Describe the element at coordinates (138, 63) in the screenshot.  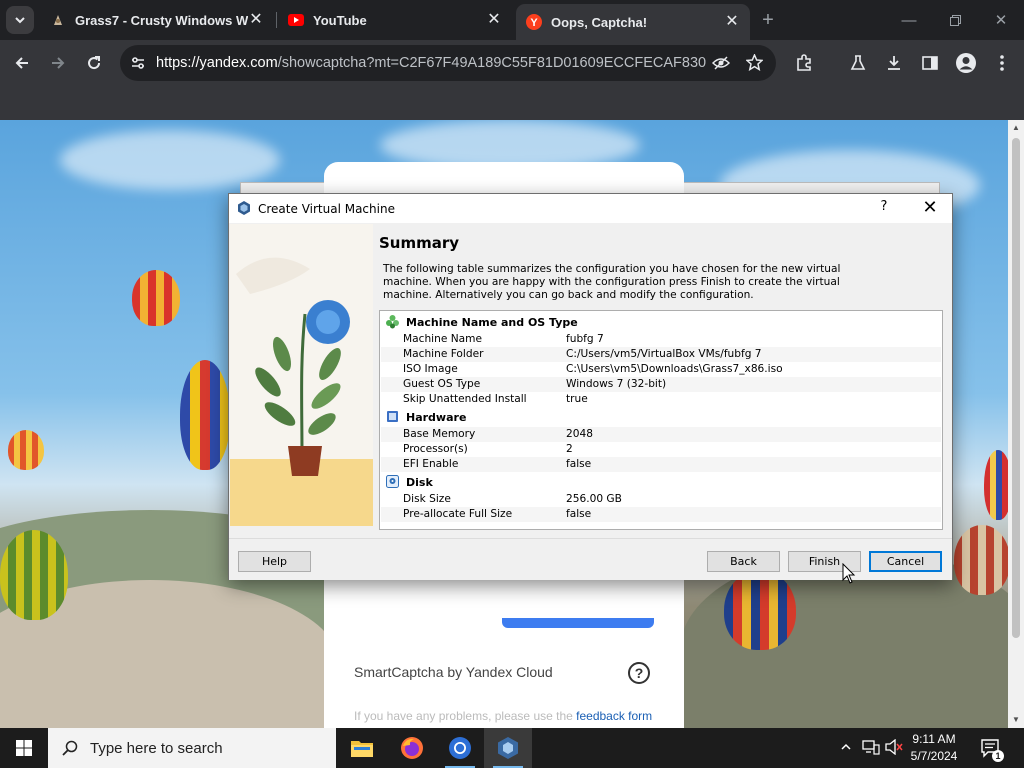
I see `site-info-icon` at that location.